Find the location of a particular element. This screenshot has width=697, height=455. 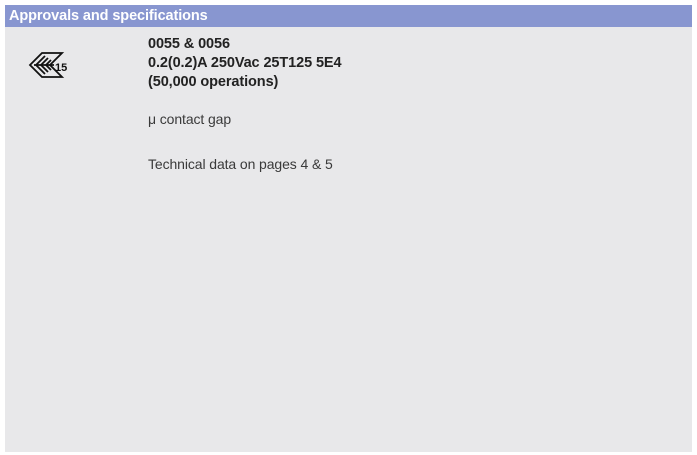

part-numbers: 0055 & 0056 is located at coordinates (189, 44).